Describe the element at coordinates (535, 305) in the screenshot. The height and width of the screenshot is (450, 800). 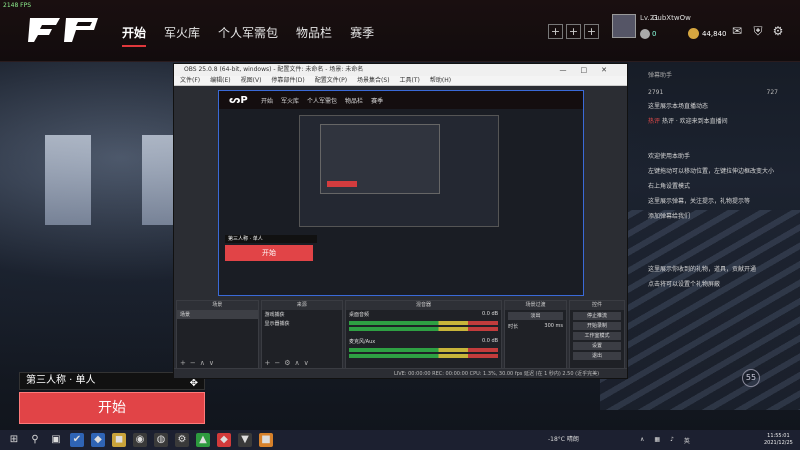
I see `dock-title: 场景过渡` at that location.